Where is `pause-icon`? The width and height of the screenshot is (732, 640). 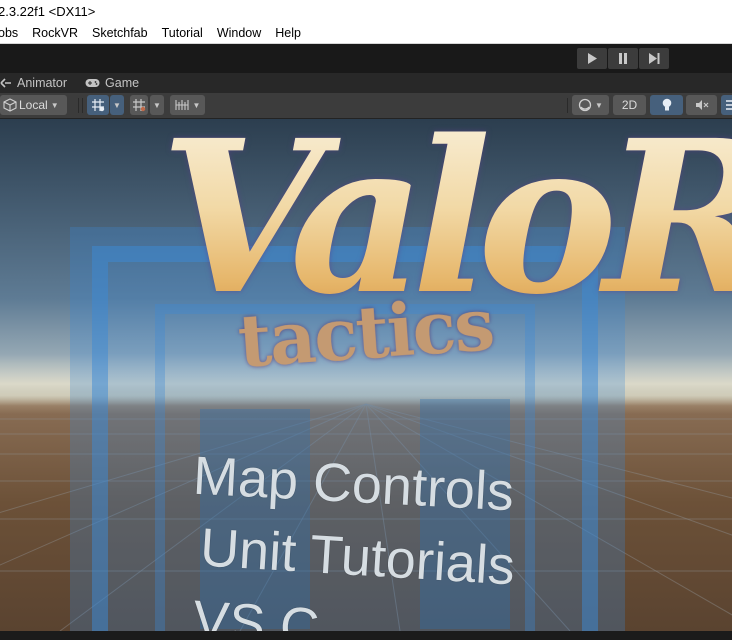 pause-icon is located at coordinates (623, 58).